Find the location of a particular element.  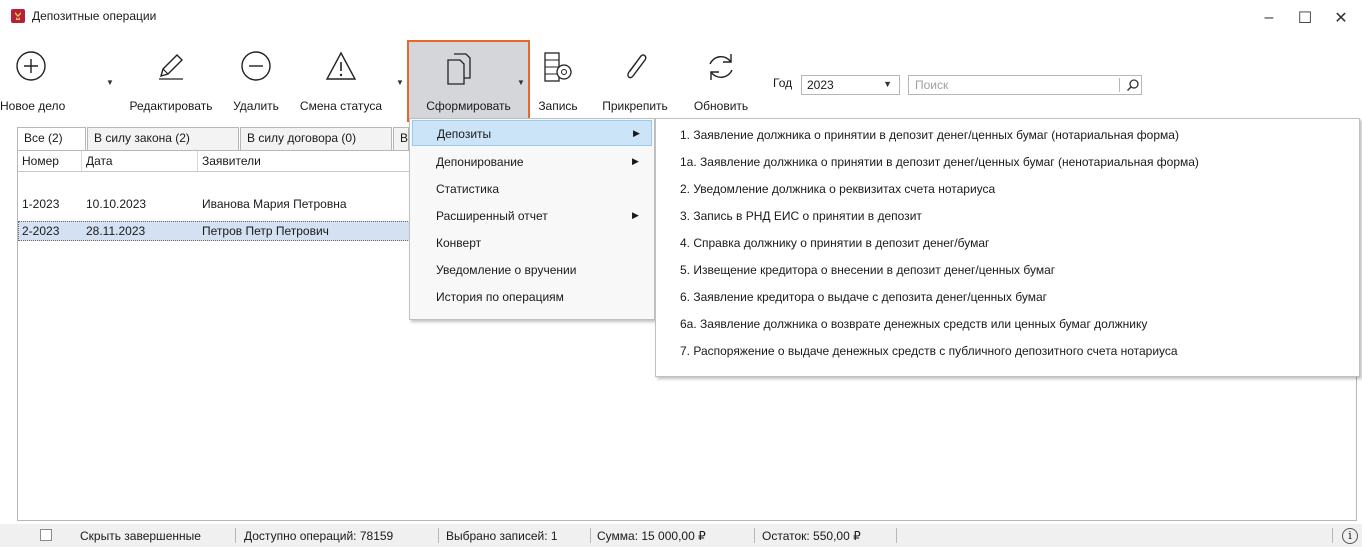

menu-item-extended-report: Расширенный отчет ▶ is located at coordinates (532, 216).